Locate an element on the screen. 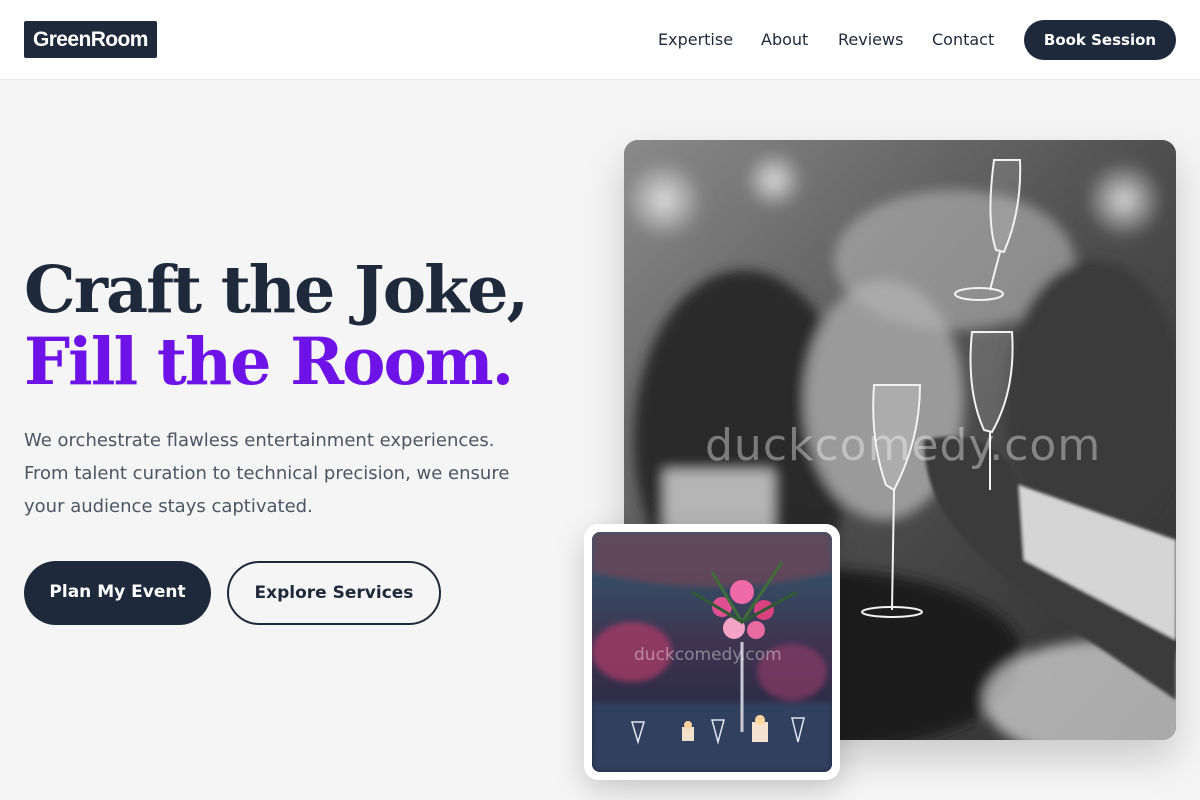 This screenshot has height=800, width=1200. nav-link-expertise: Expertise is located at coordinates (695, 40).